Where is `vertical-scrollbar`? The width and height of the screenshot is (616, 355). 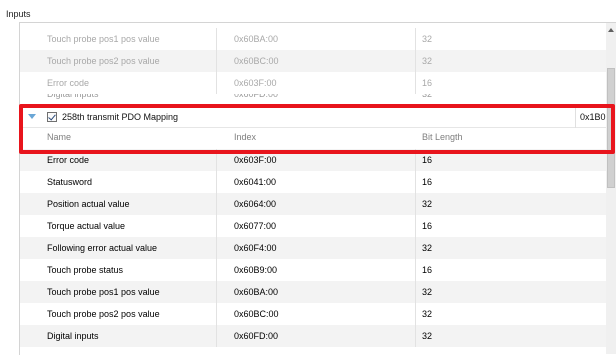 vertical-scrollbar is located at coordinates (611, 188).